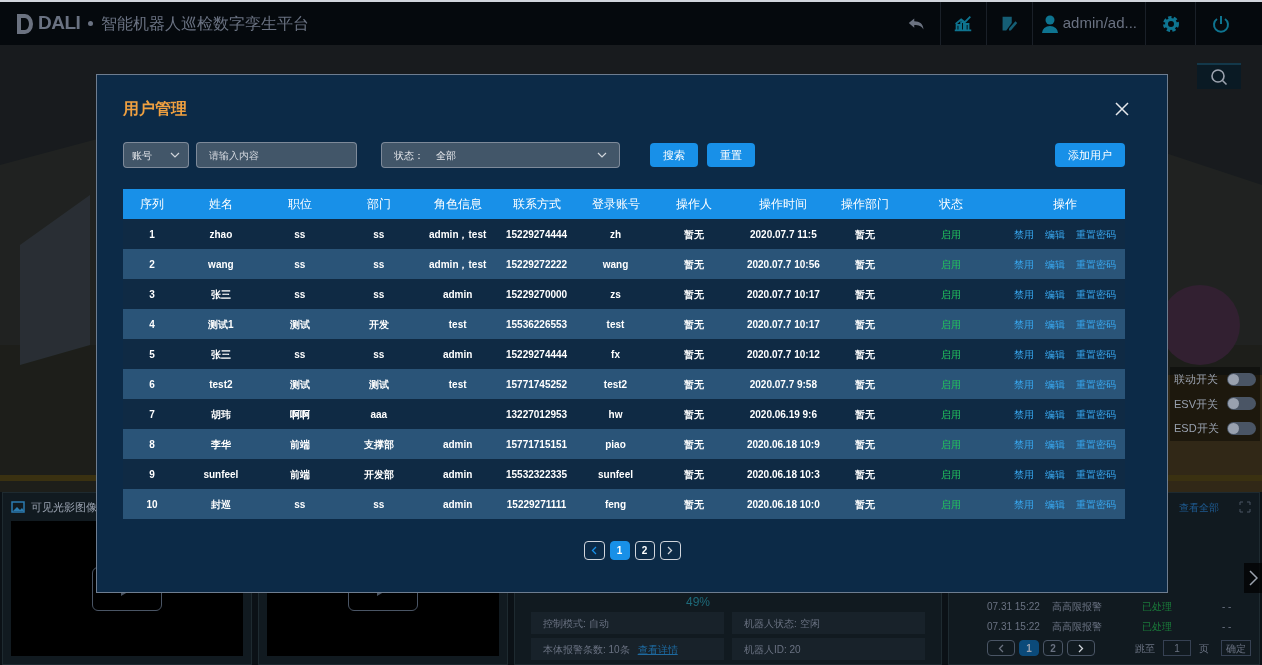 Image resolution: width=1262 pixels, height=665 pixels. Describe the element at coordinates (782, 623) in the screenshot. I see `info-text: 机器人状态: 空闲` at that location.